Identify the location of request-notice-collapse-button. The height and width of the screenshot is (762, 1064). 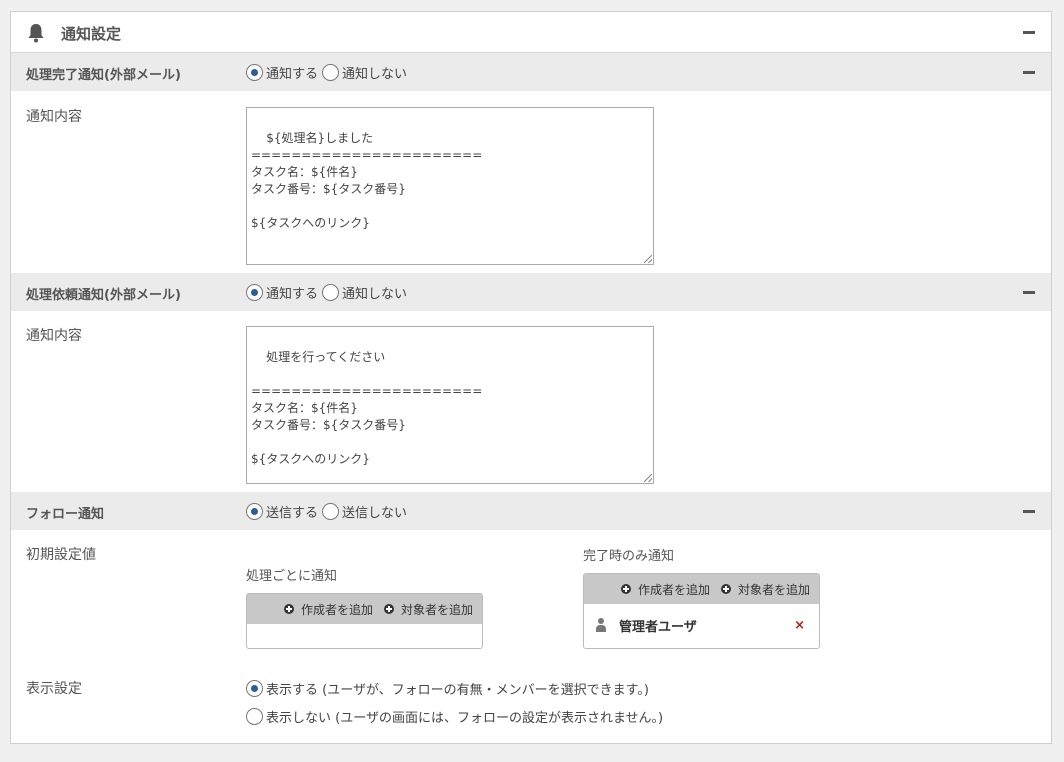
(1029, 292).